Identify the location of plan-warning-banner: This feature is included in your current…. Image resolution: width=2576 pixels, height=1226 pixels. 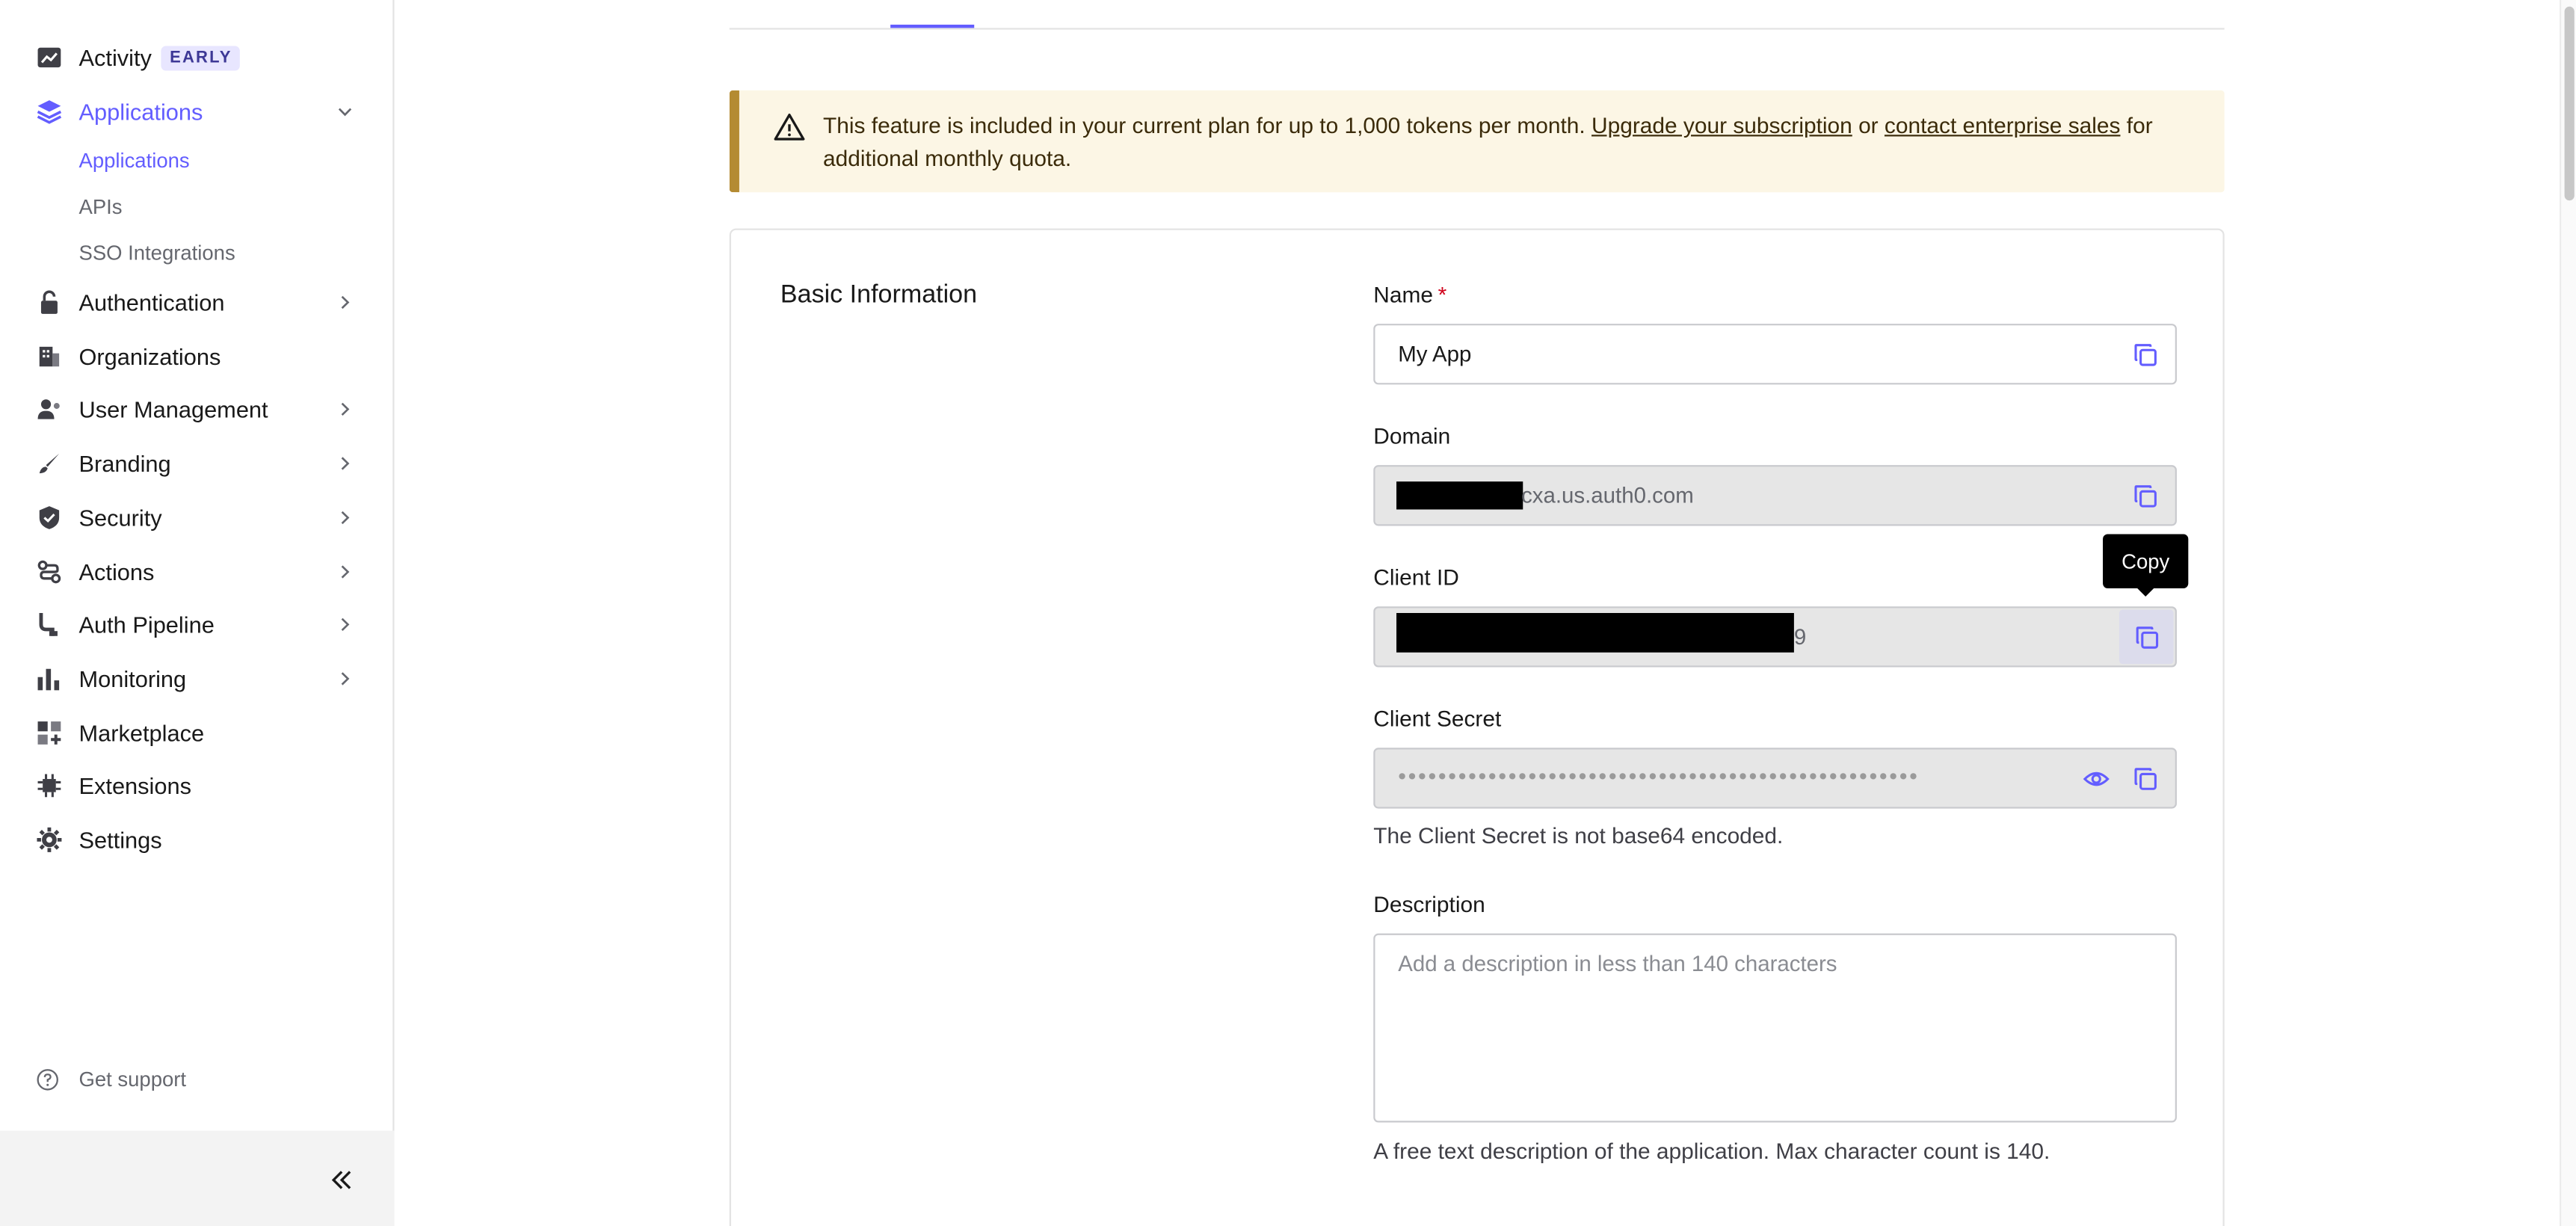
(1477, 141).